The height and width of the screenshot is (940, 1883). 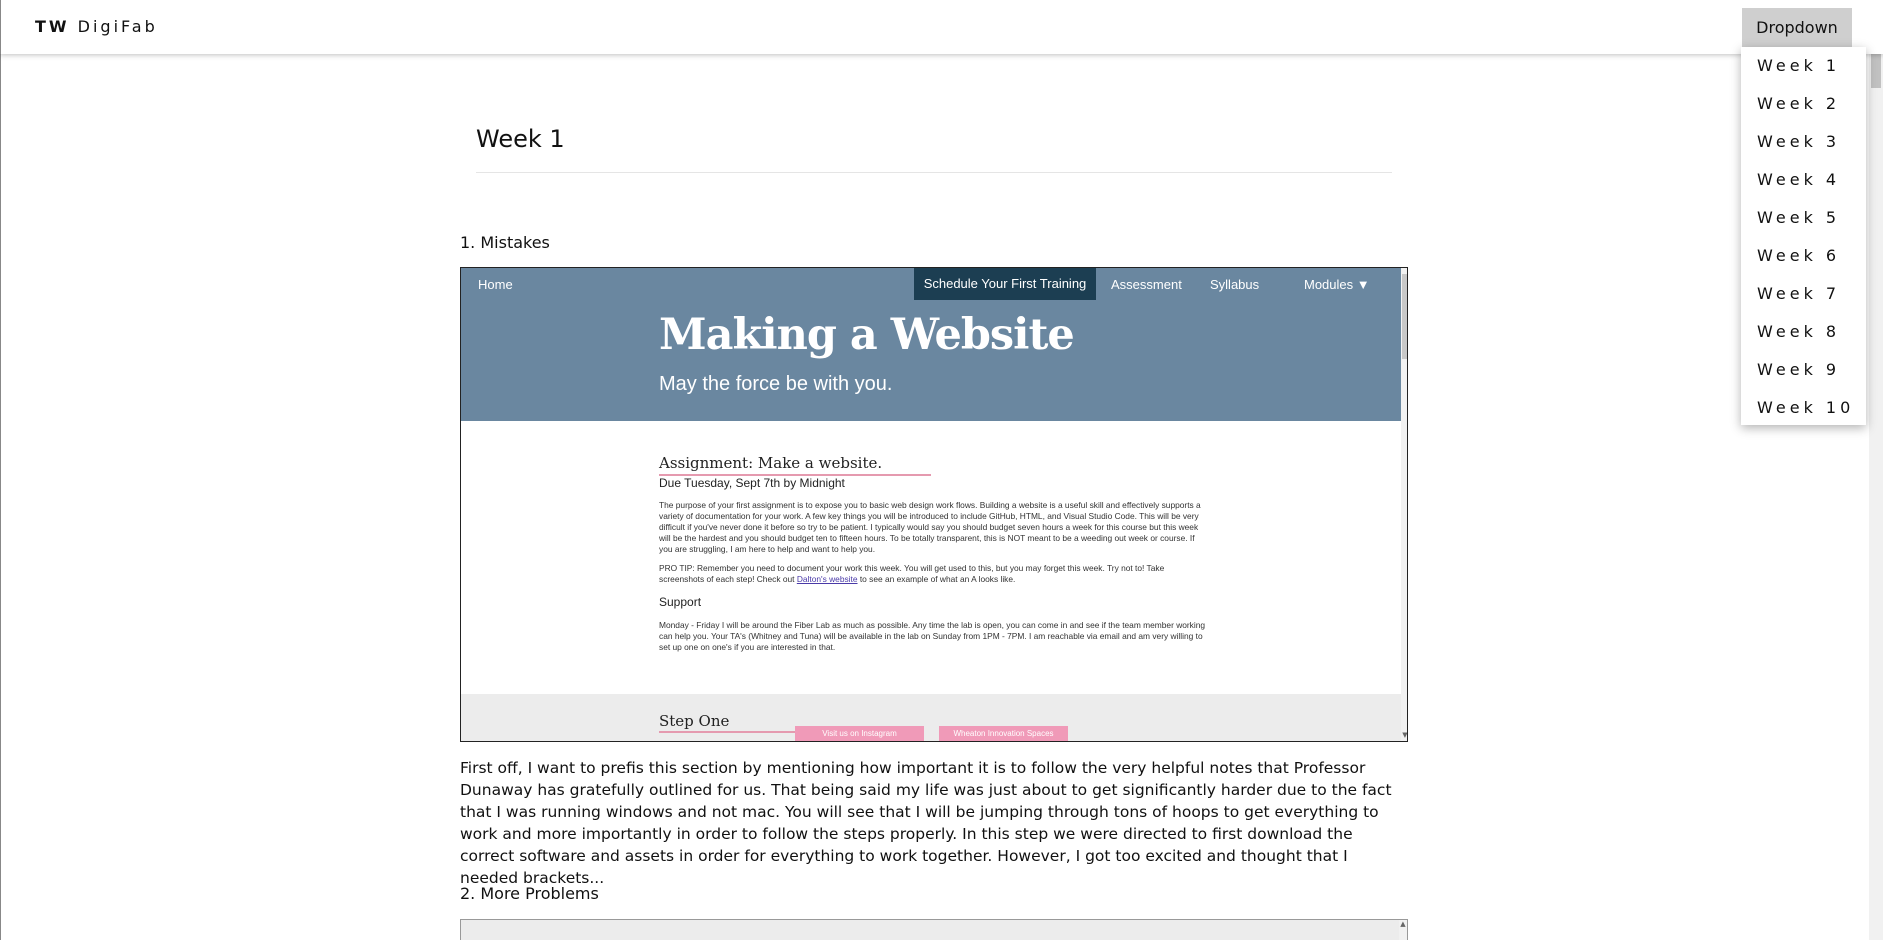 What do you see at coordinates (1003, 733) in the screenshot?
I see `embed-wheaton-button: Wheaton Innovation Spaces` at bounding box center [1003, 733].